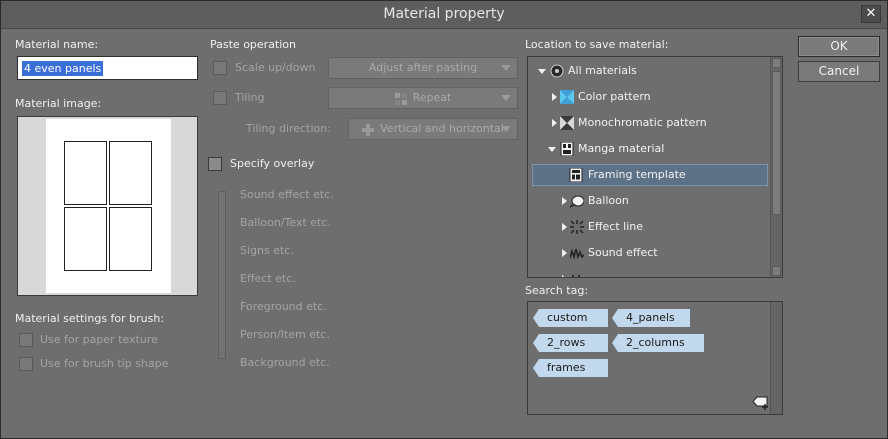 Image resolution: width=888 pixels, height=439 pixels. Describe the element at coordinates (567, 149) in the screenshot. I see `manga-icon` at that location.